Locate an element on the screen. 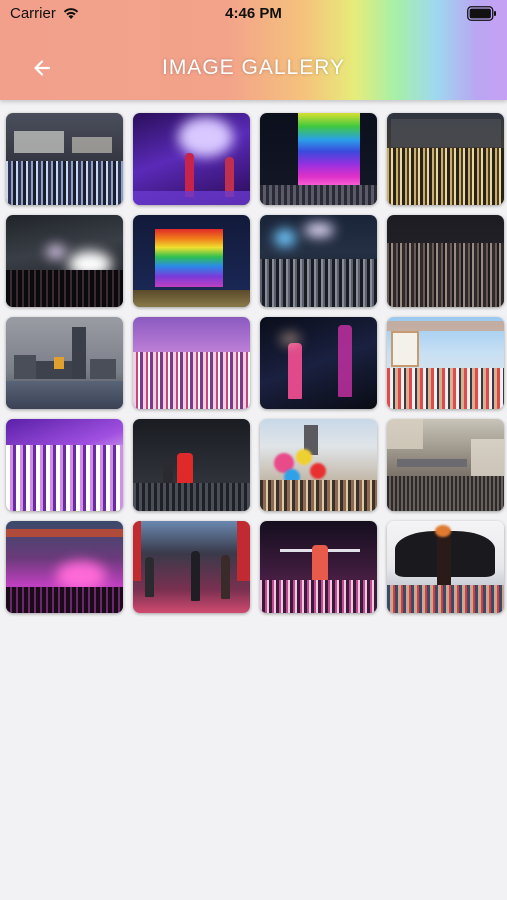  page-title: IMAGE GALLERY is located at coordinates (253, 67).